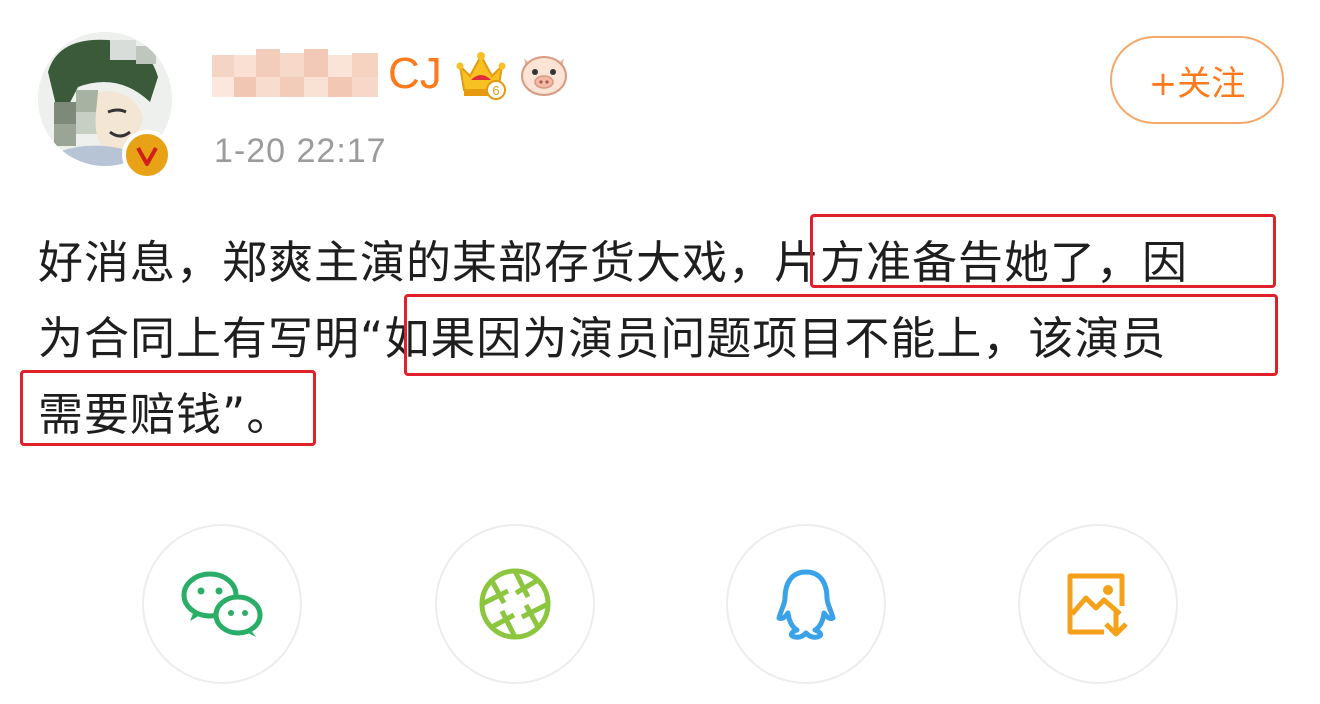 This screenshot has height=704, width=1320. I want to click on share-qq-button, so click(806, 604).